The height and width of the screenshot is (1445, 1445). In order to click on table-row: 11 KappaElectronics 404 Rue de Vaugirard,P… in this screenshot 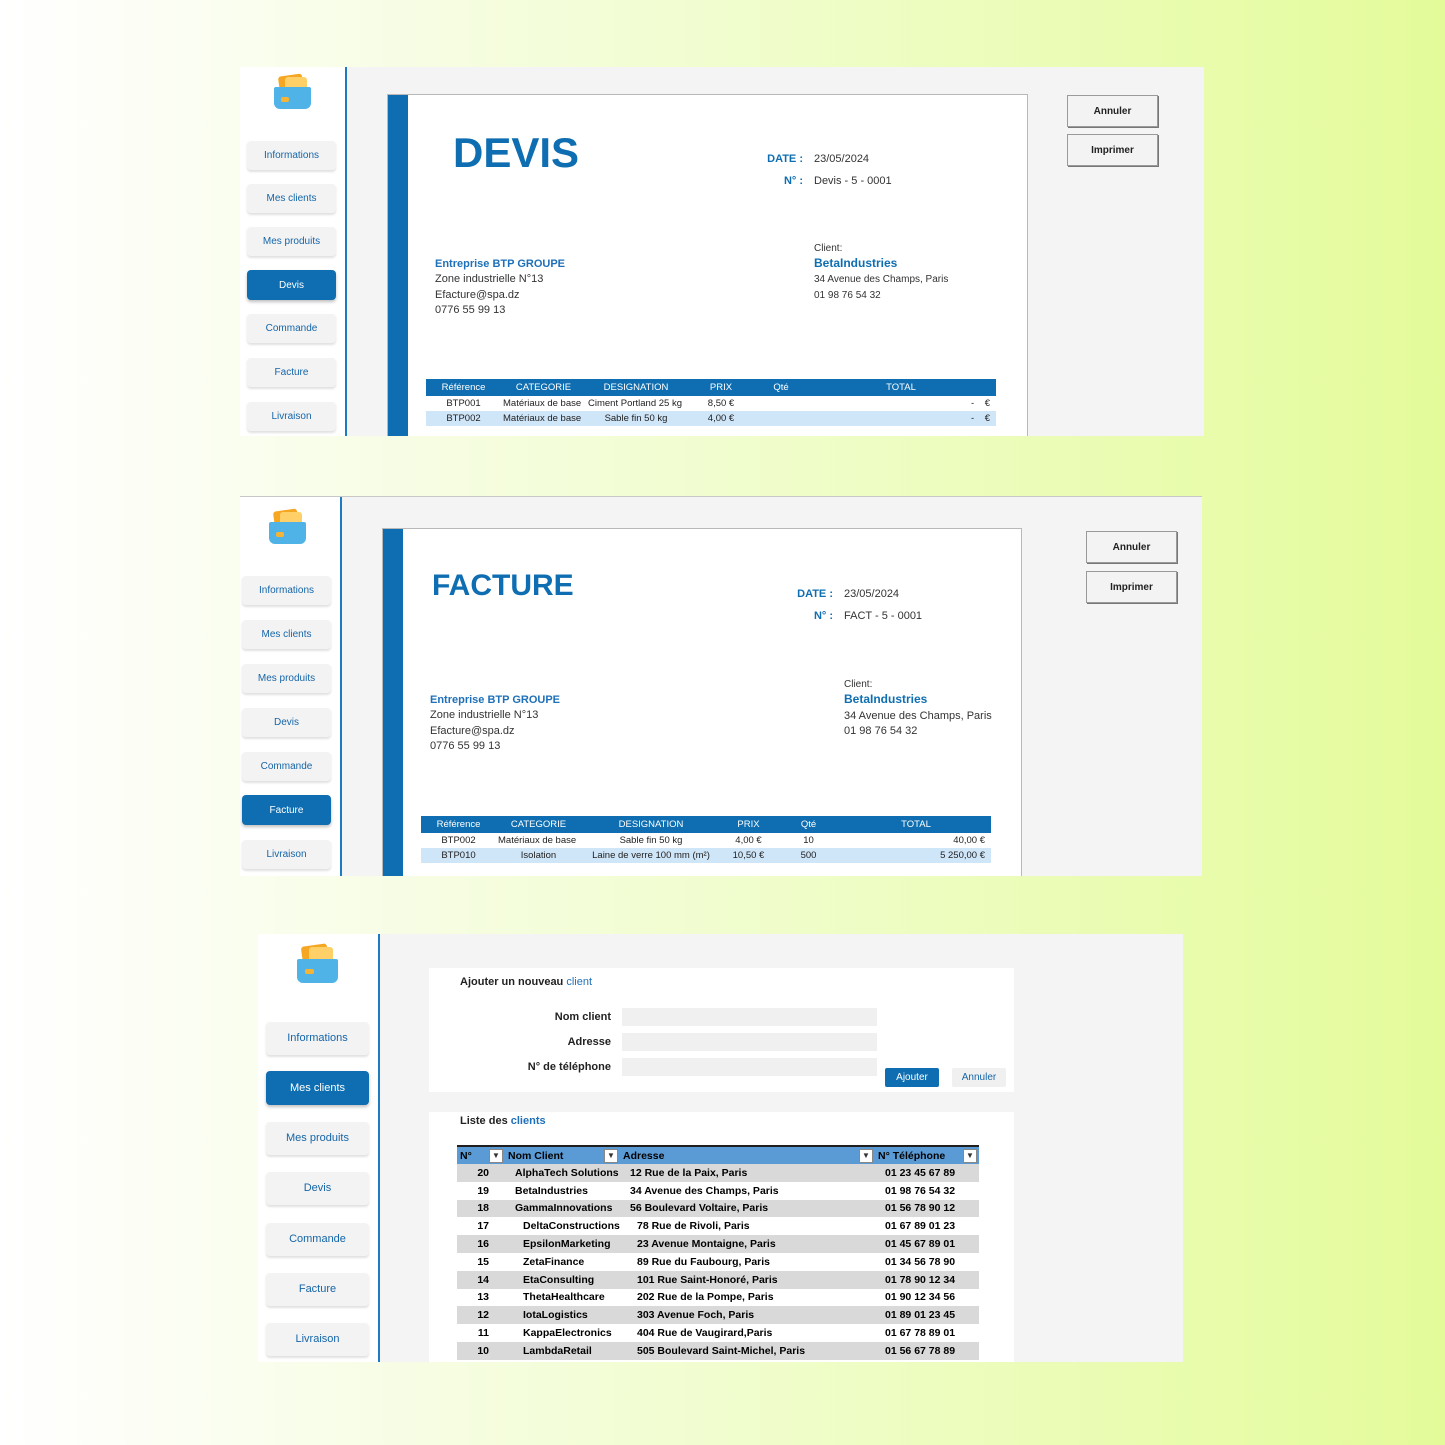, I will do `click(718, 1333)`.